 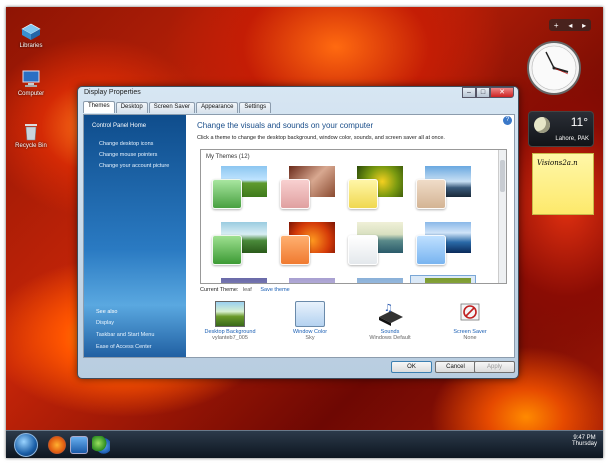 I want to click on setting-value: Windows Default, so click(x=390, y=338).